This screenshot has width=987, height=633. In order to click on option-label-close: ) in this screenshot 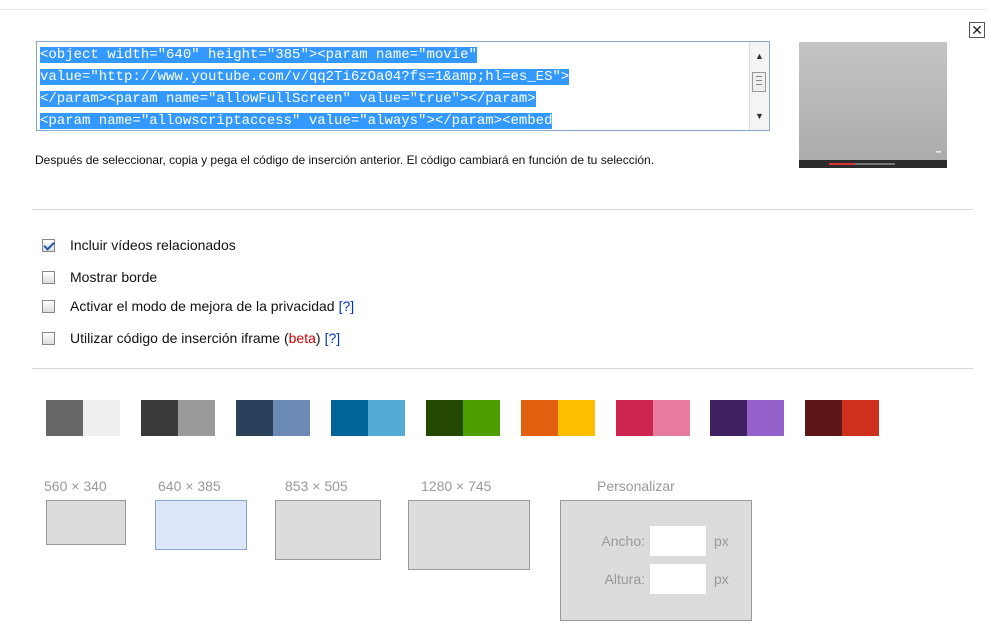, I will do `click(318, 338)`.